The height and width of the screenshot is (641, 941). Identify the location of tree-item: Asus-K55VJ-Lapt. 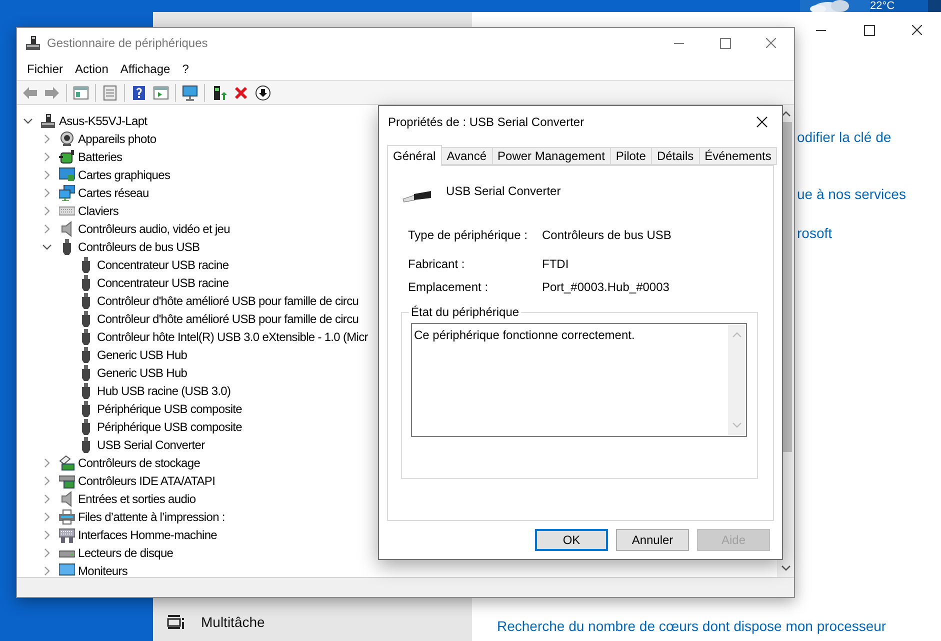
(103, 121).